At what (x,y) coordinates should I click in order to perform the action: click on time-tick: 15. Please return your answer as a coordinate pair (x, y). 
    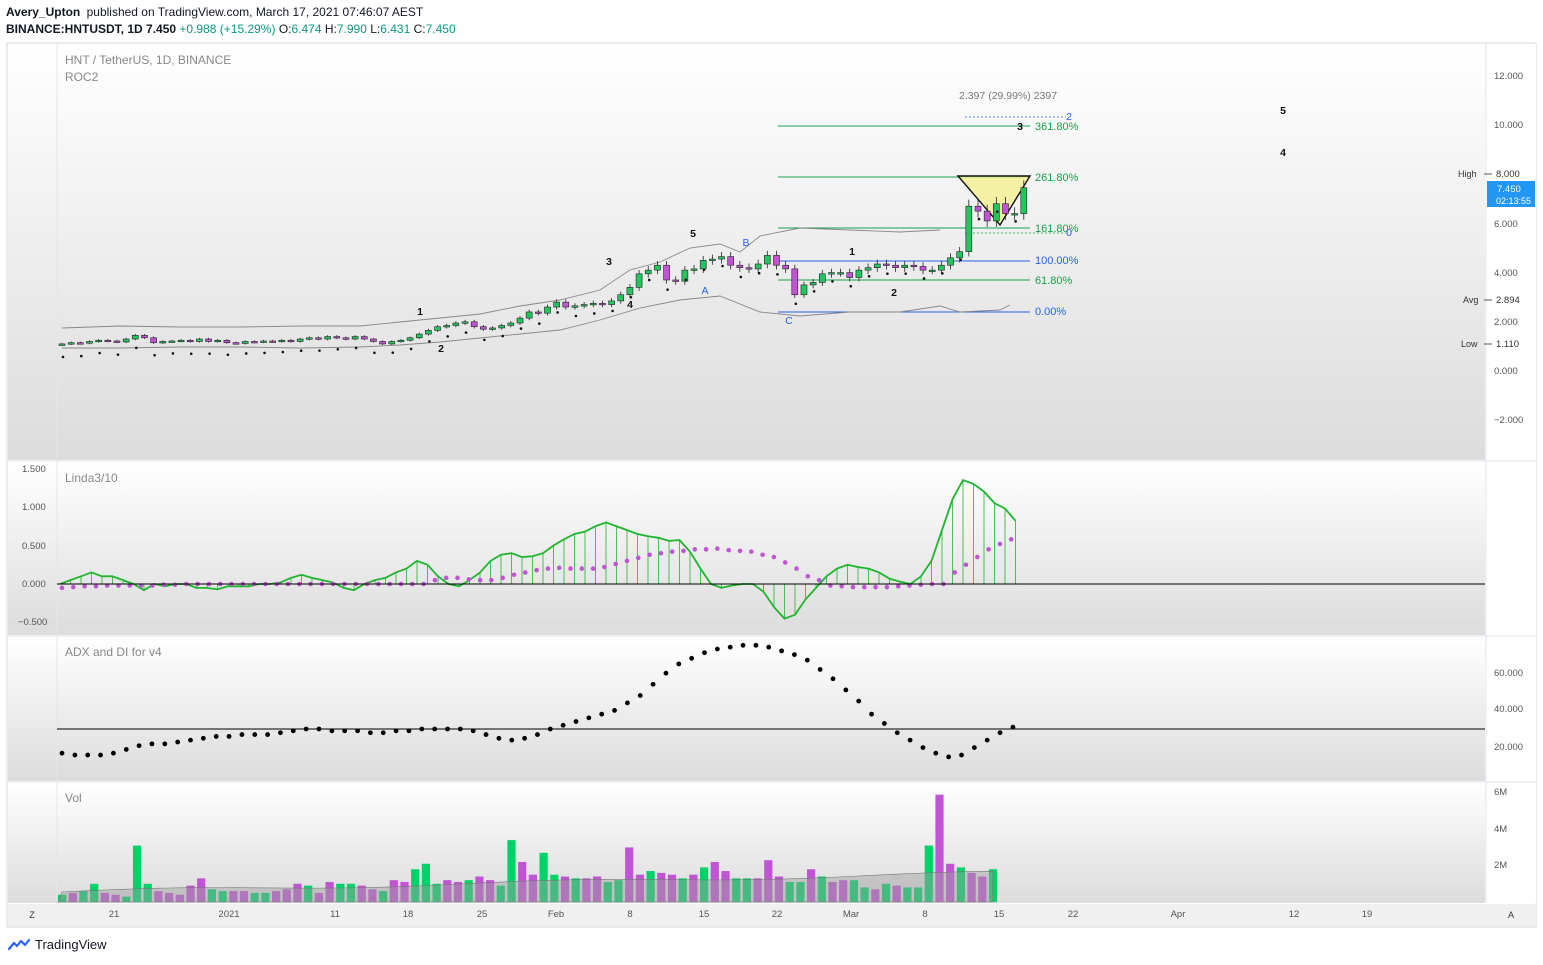
    Looking at the image, I should click on (704, 914).